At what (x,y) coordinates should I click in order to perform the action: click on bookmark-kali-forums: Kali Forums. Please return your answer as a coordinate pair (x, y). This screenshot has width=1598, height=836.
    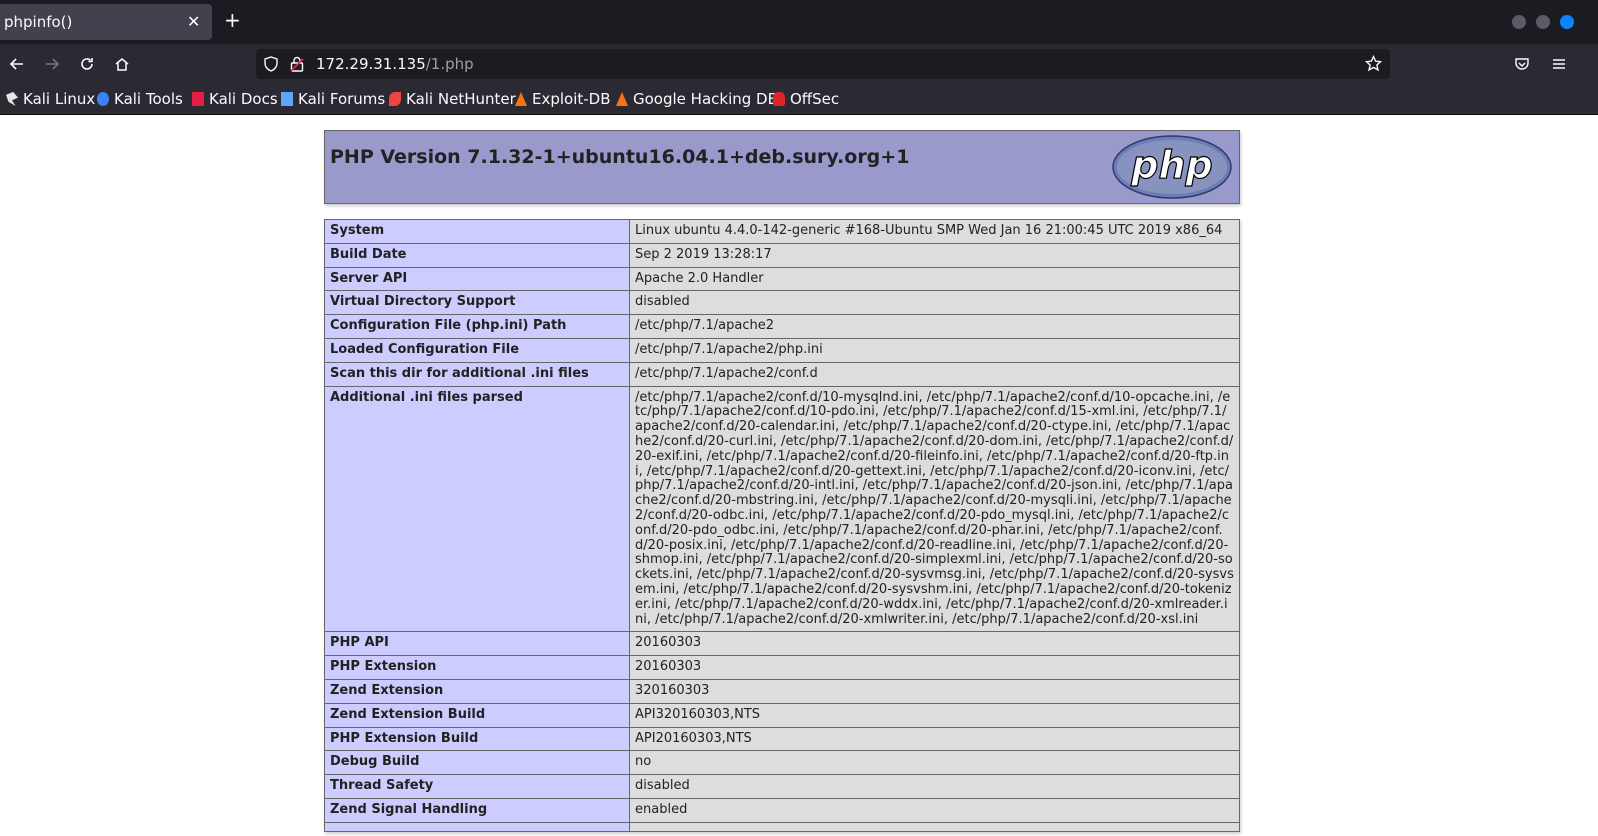
    Looking at the image, I should click on (333, 99).